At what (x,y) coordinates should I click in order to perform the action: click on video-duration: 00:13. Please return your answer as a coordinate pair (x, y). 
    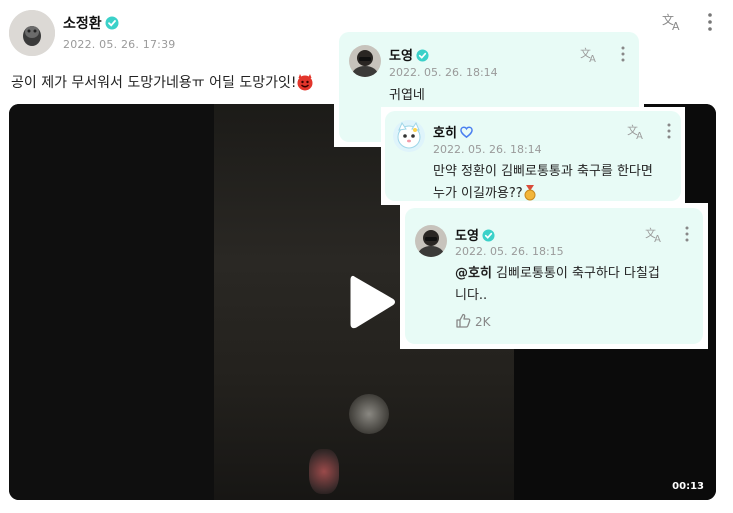
    Looking at the image, I should click on (688, 486).